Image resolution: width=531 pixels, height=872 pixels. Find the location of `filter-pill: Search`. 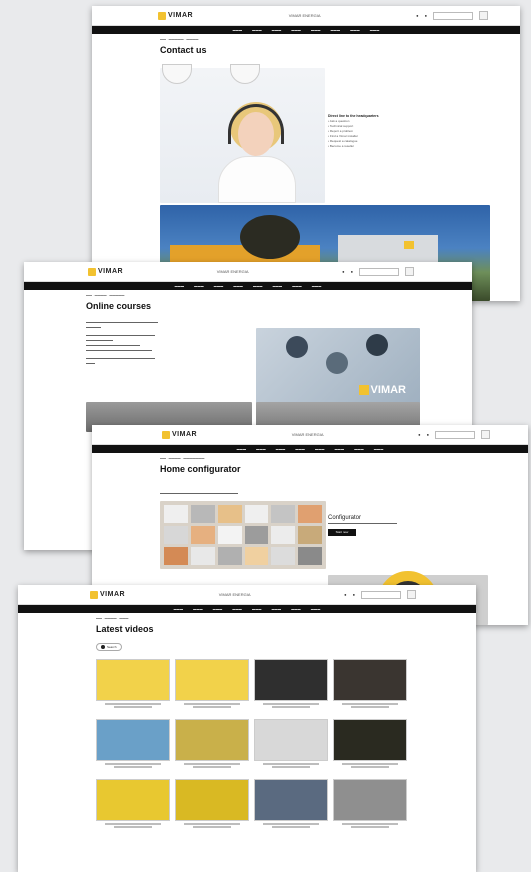

filter-pill: Search is located at coordinates (109, 647).